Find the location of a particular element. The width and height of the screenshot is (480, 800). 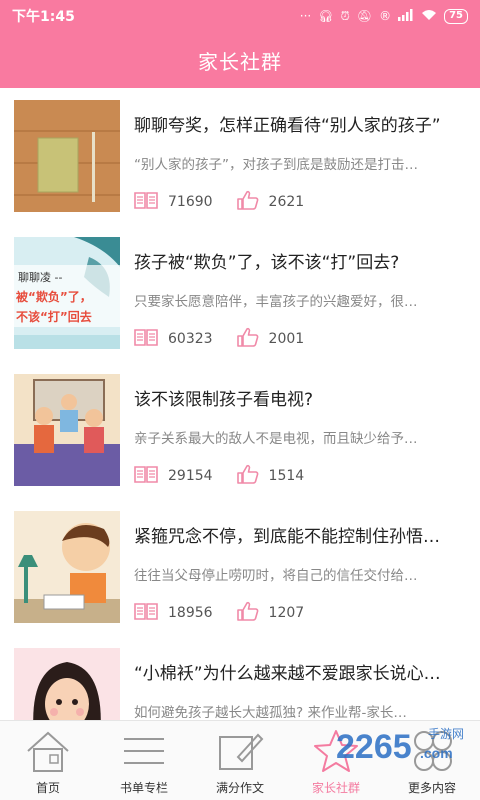

view-count: 18956 is located at coordinates (190, 613).